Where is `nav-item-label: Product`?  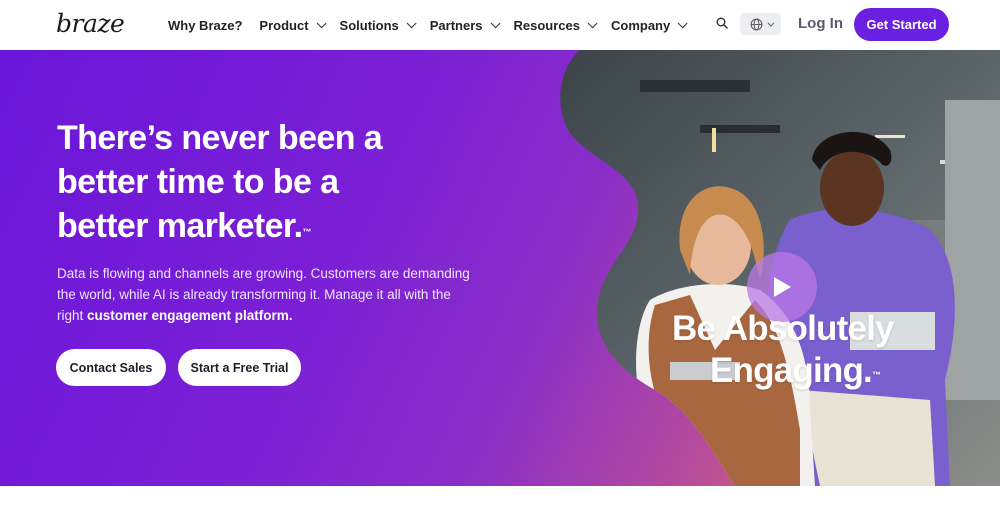
nav-item-label: Product is located at coordinates (284, 25).